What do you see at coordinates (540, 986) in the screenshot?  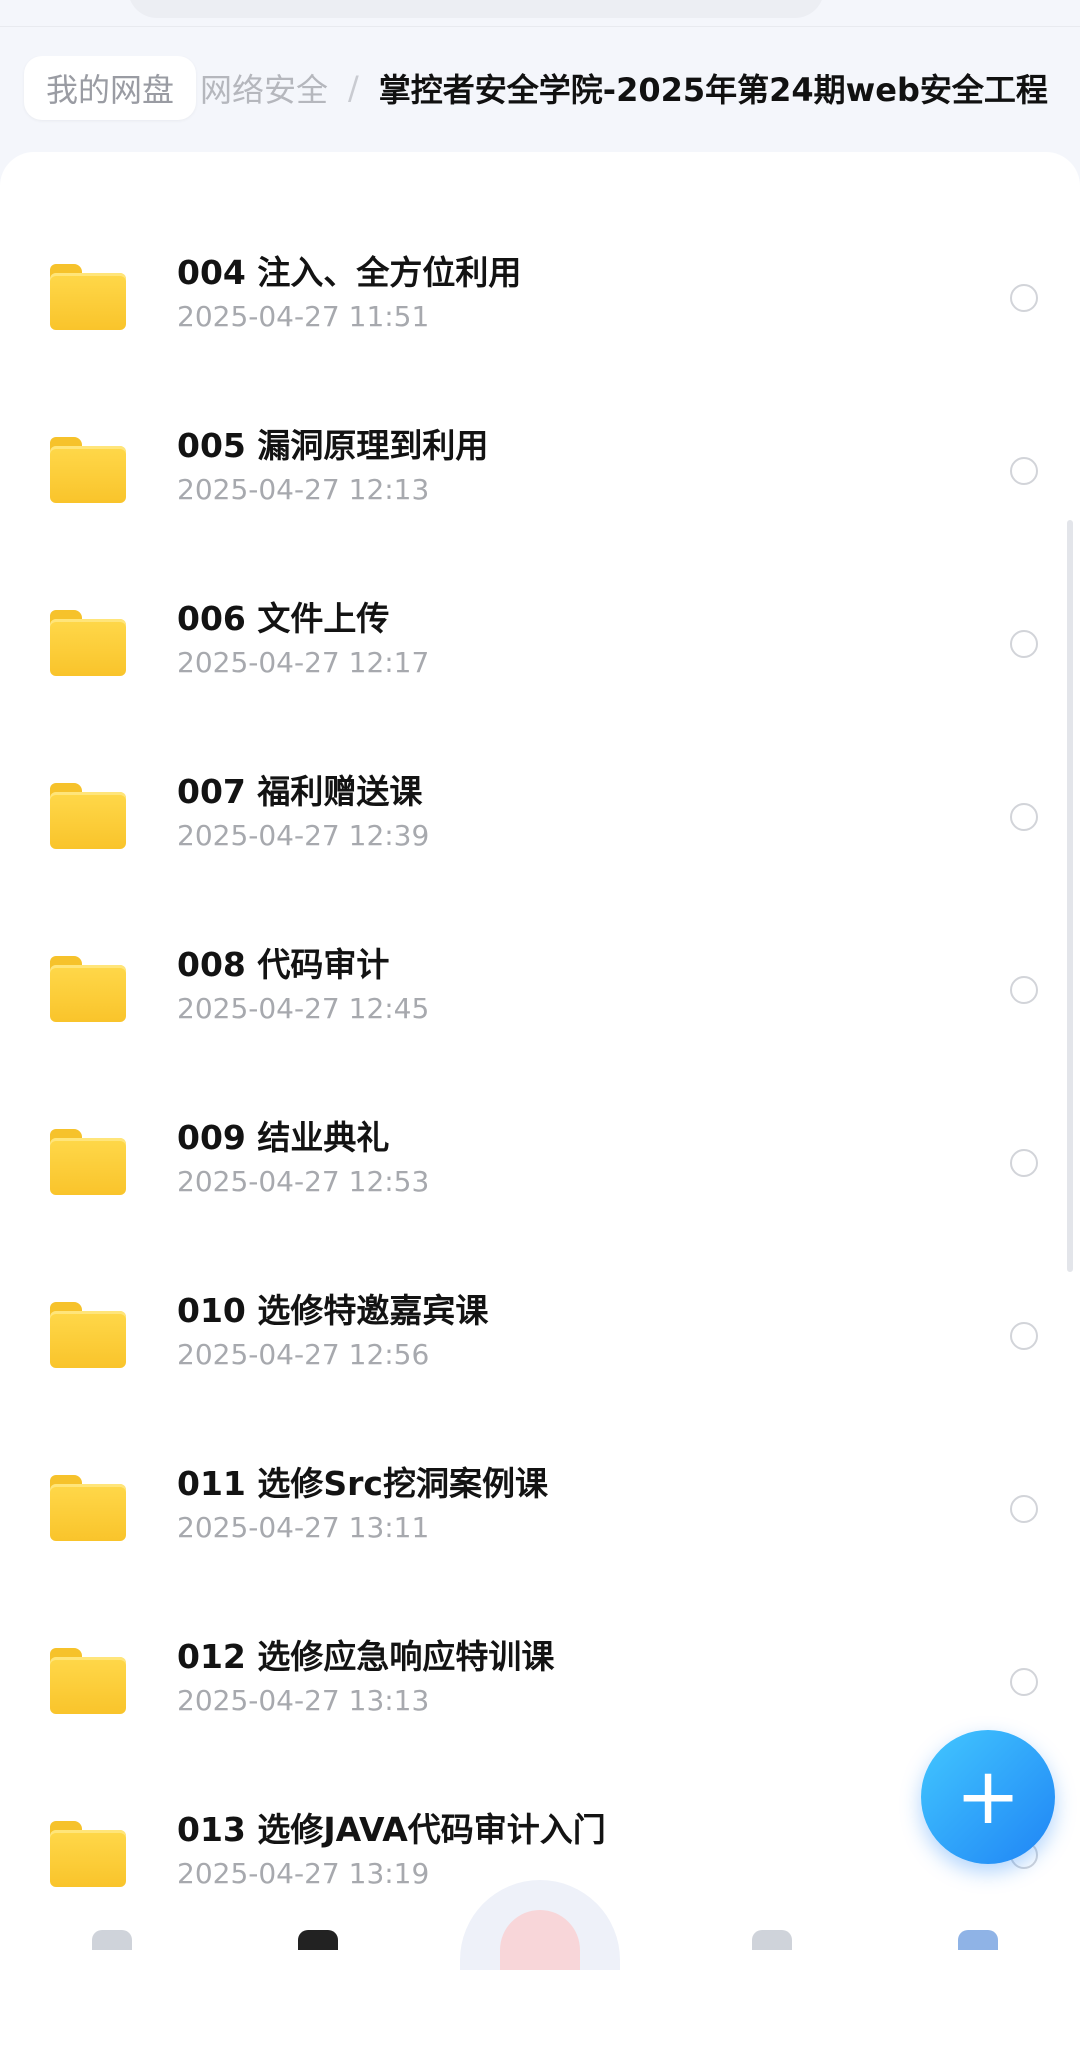 I see `list-item: 008 代码审计 2025-04-27 12:45` at bounding box center [540, 986].